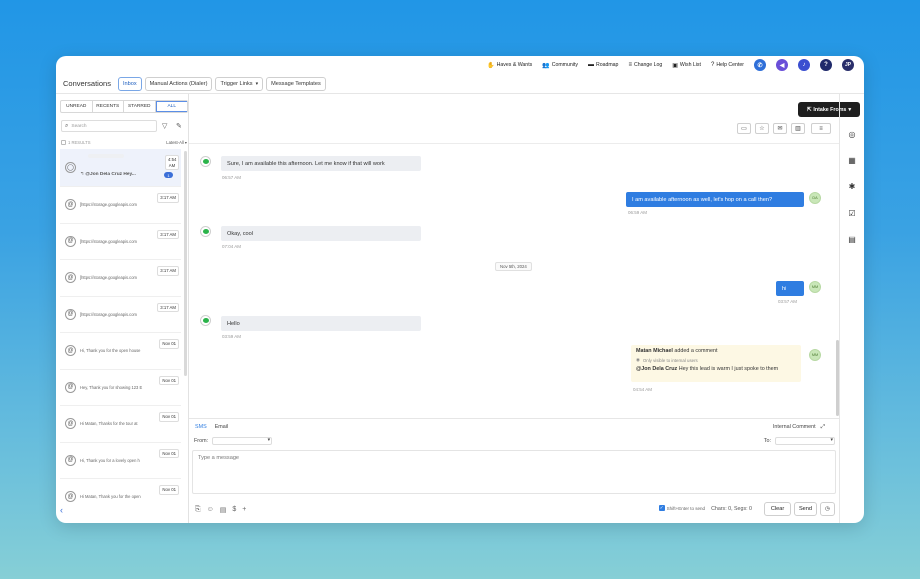 The image size is (920, 579). I want to click on handshake-icon: ✋, so click(491, 65).